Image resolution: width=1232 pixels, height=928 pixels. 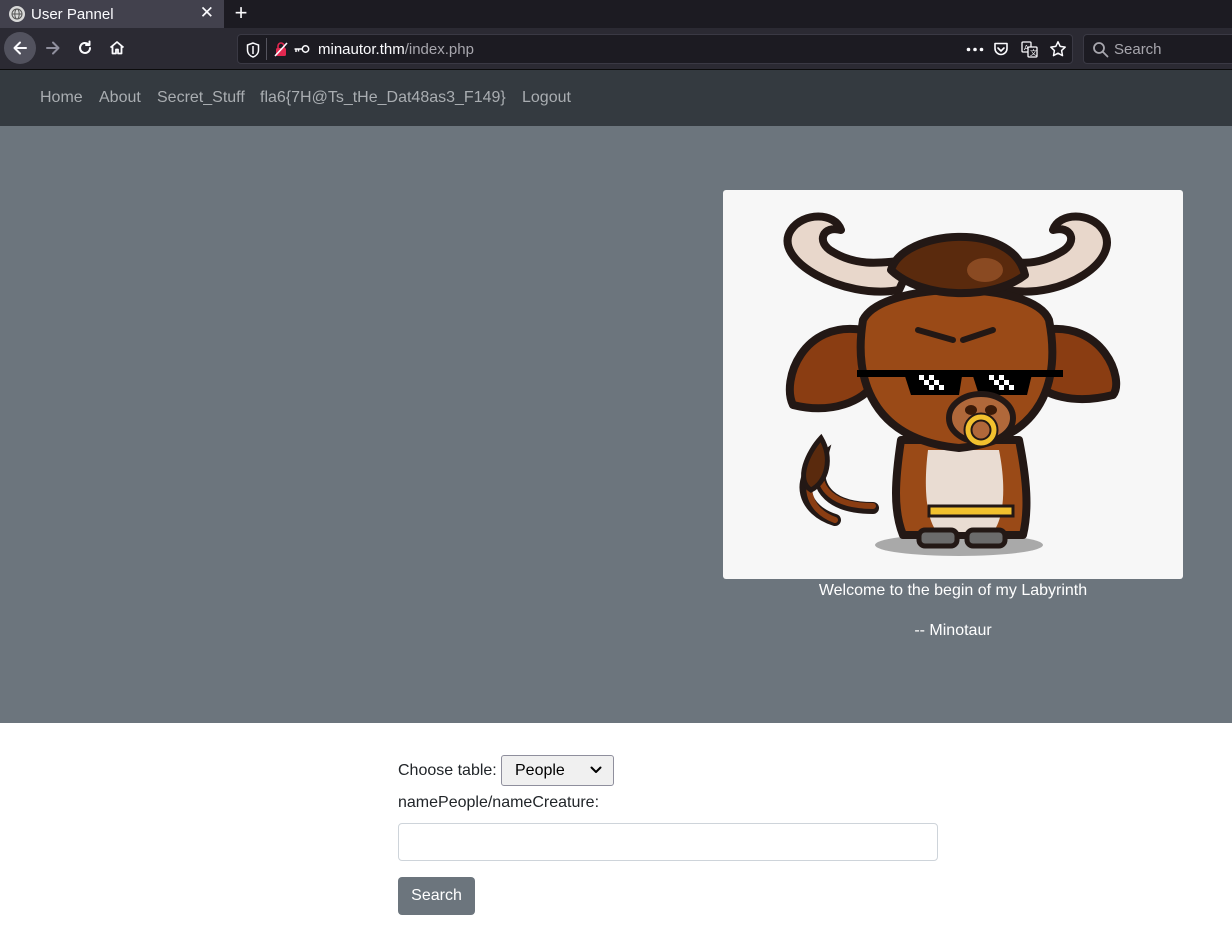 What do you see at coordinates (546, 98) in the screenshot?
I see `nav-link-logout: Logout` at bounding box center [546, 98].